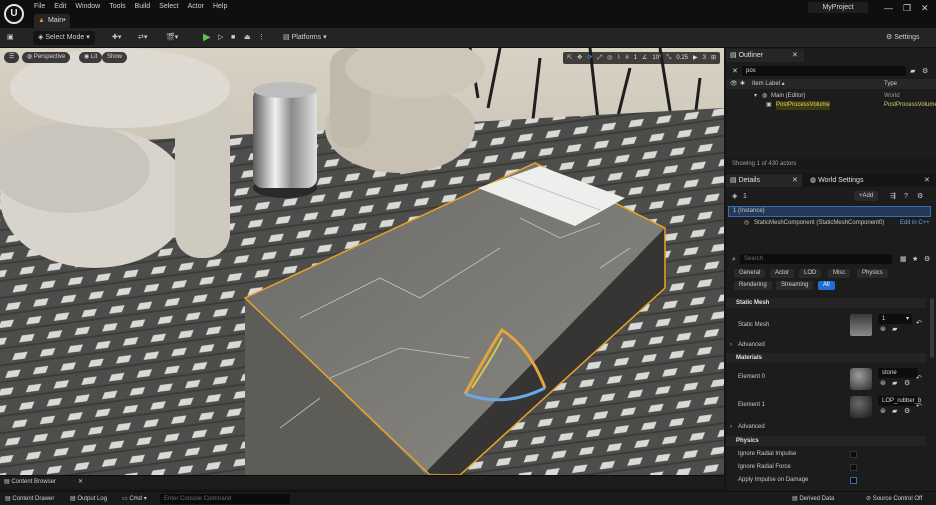 This screenshot has width=936, height=505. What do you see at coordinates (764, 180) in the screenshot?
I see `details-tab: ▤ Details` at bounding box center [764, 180].